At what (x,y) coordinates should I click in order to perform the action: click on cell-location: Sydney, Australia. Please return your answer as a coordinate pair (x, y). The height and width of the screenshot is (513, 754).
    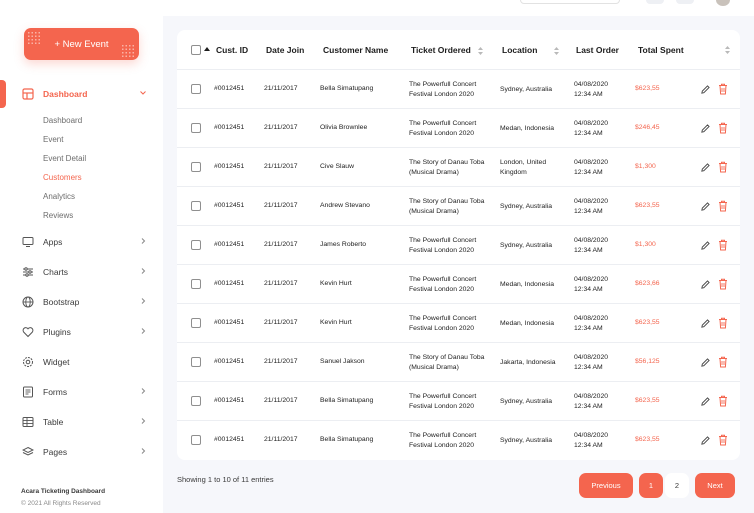
    Looking at the image, I should click on (526, 90).